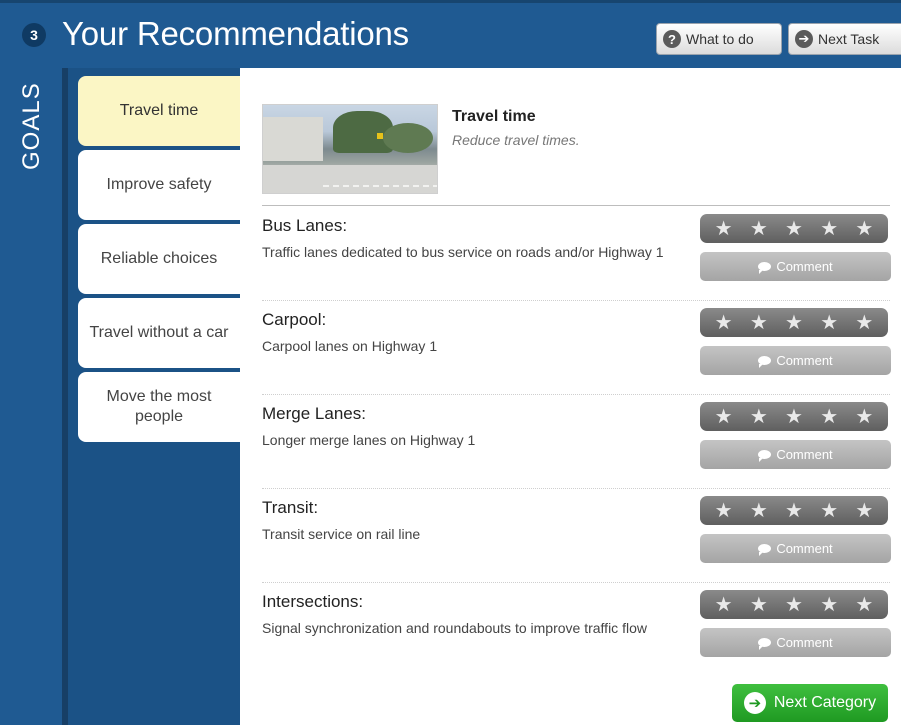 The width and height of the screenshot is (901, 725). Describe the element at coordinates (341, 534) in the screenshot. I see `recommendation-description: Transit service on rail line` at that location.